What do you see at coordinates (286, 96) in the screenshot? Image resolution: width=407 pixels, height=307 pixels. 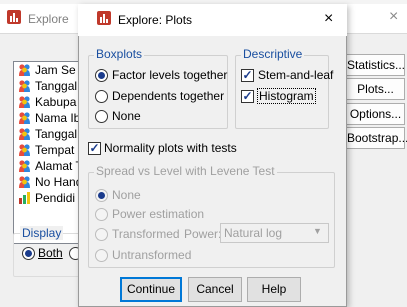 I see `histogram-label: Histogram` at bounding box center [286, 96].